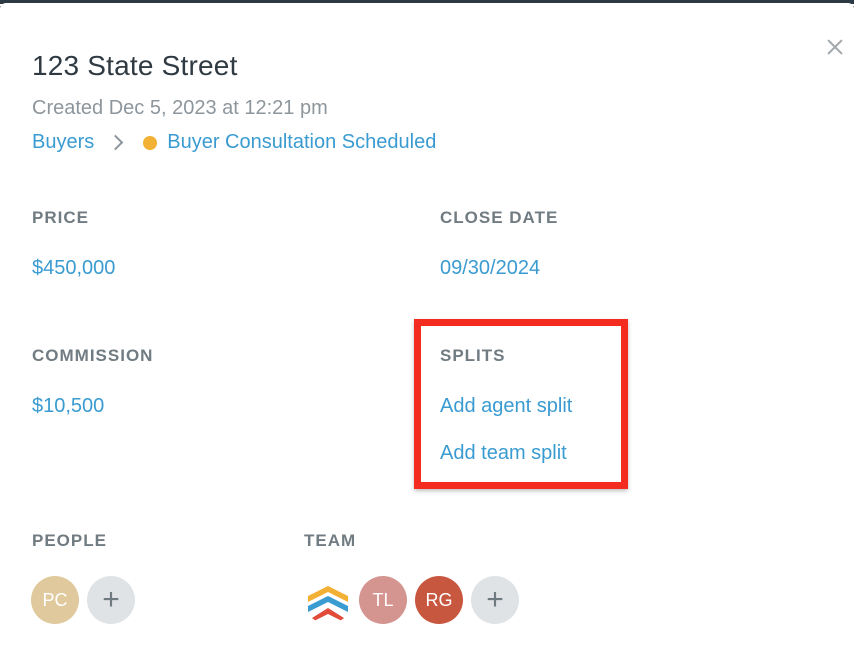 The image size is (854, 645). What do you see at coordinates (521, 404) in the screenshot?
I see `splits-highlight-box` at bounding box center [521, 404].